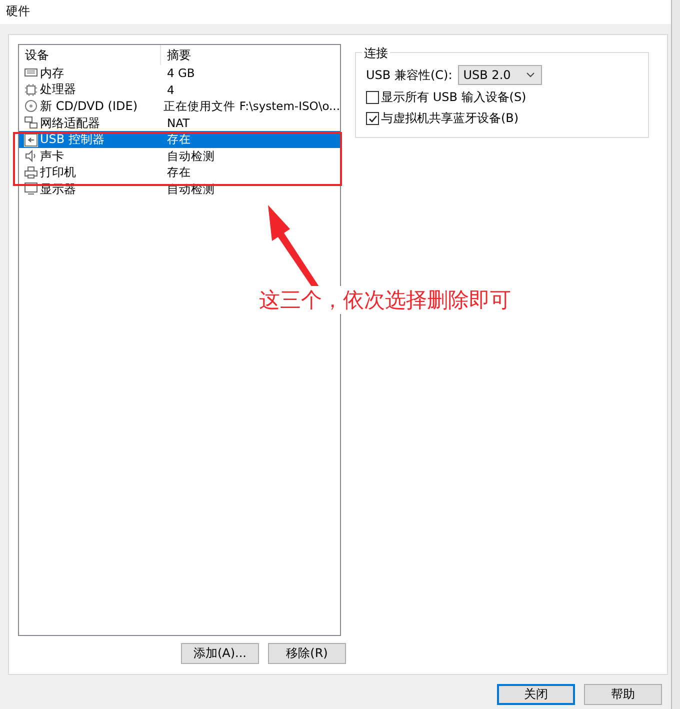 This screenshot has height=709, width=680. I want to click on device-summary: 自动检测, so click(191, 156).